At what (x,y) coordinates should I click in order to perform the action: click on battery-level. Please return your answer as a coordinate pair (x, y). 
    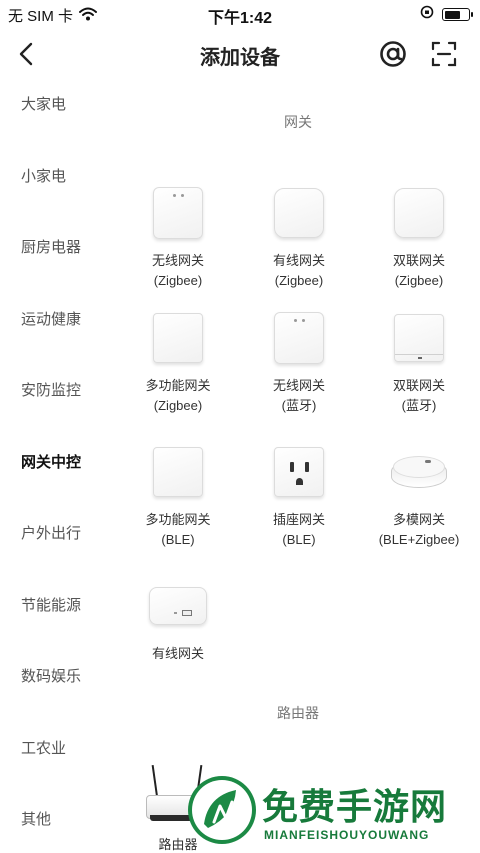
    Looking at the image, I should click on (452, 14).